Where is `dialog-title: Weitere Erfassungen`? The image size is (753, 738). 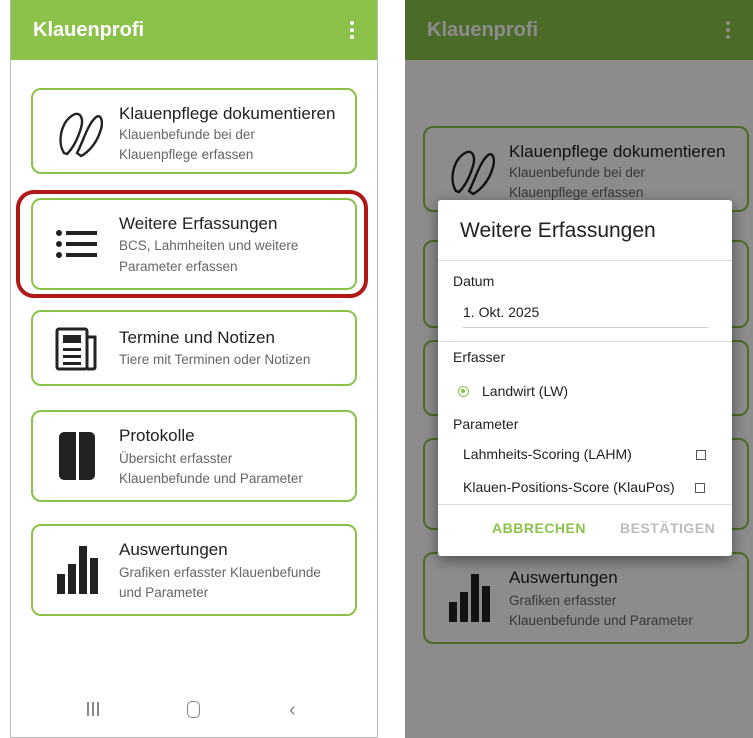
dialog-title: Weitere Erfassungen is located at coordinates (558, 230).